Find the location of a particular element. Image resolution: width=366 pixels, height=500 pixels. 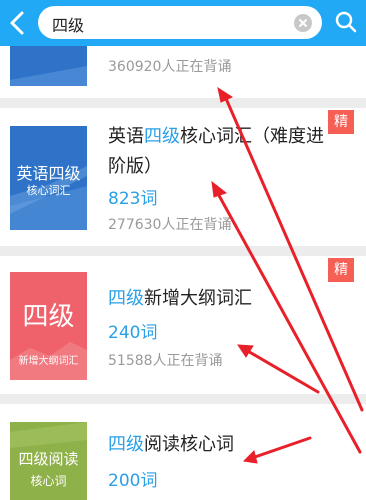

cover-title: 英语四级 is located at coordinates (48, 173).